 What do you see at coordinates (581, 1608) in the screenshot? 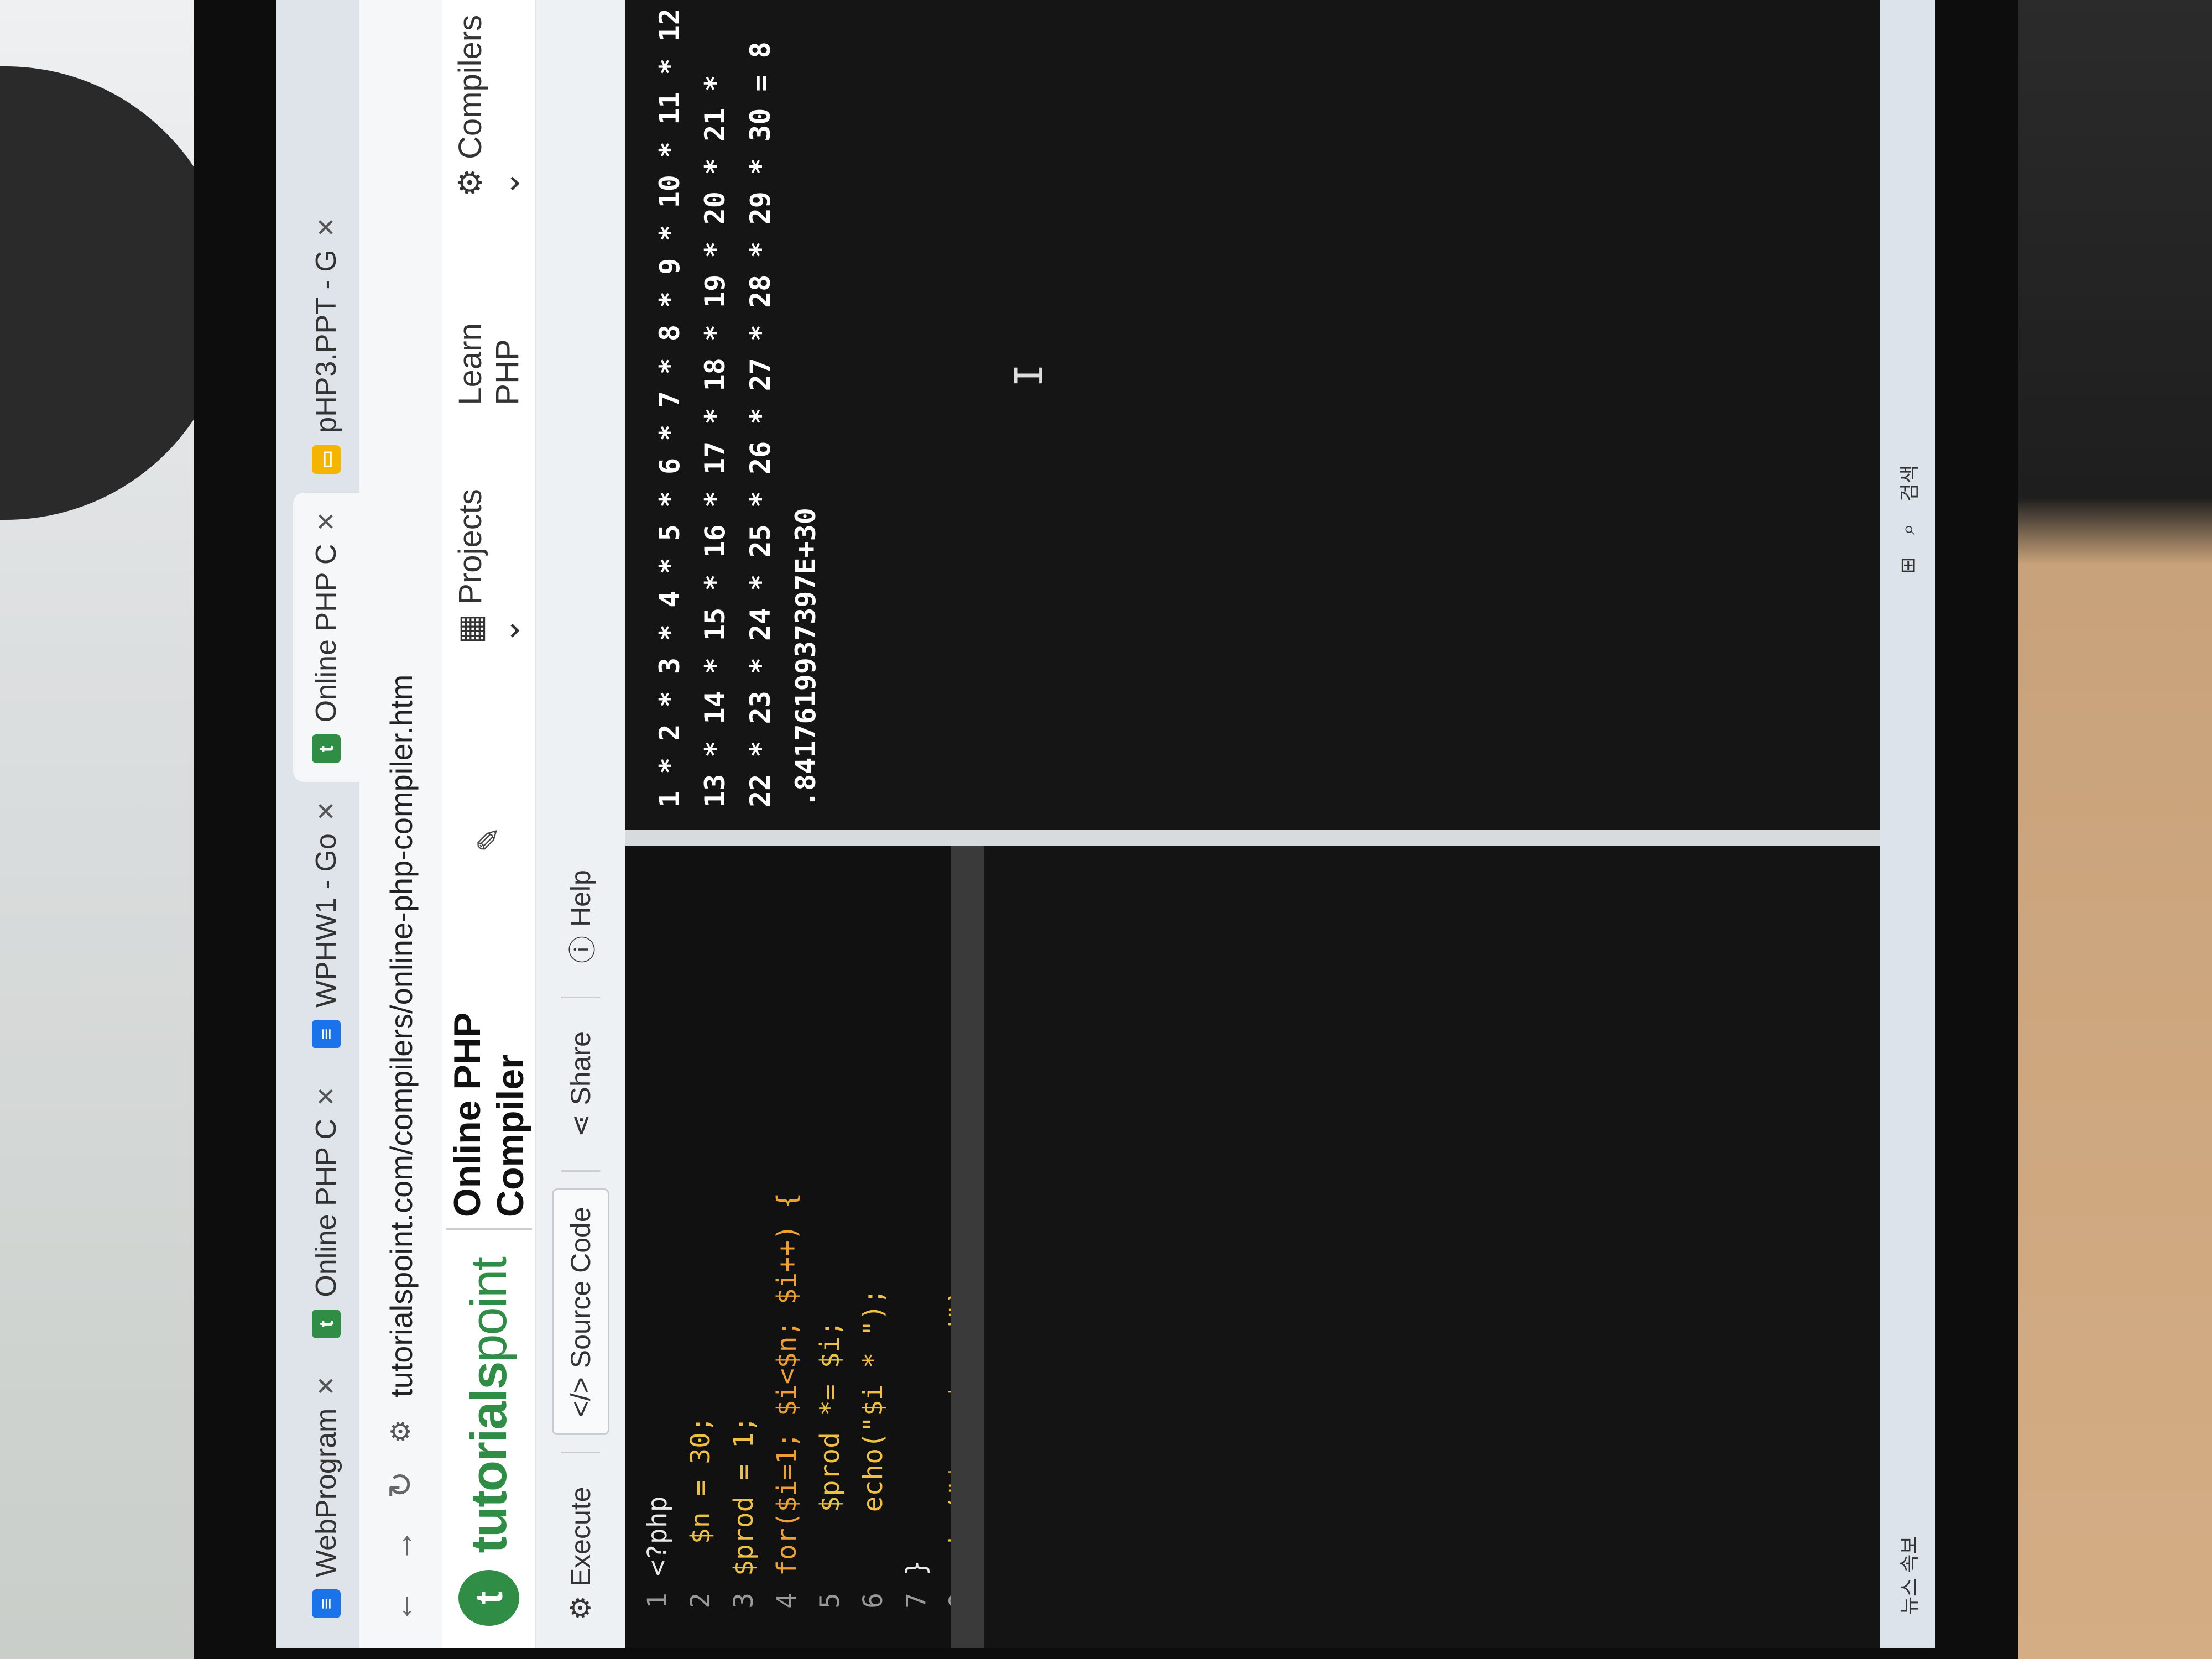
I see `gears-icon: ⚙` at bounding box center [581, 1608].